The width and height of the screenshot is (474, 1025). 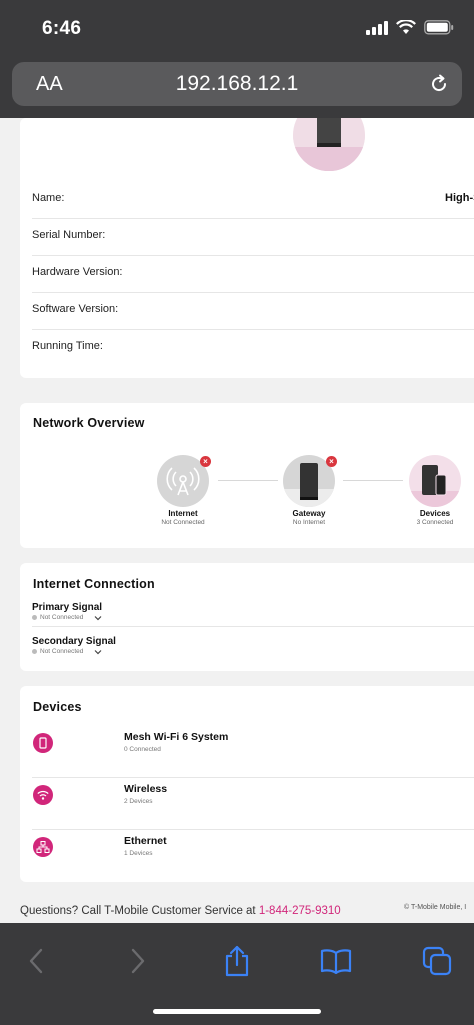 I want to click on info-row-serial: Serial Number:, so click(x=253, y=237).